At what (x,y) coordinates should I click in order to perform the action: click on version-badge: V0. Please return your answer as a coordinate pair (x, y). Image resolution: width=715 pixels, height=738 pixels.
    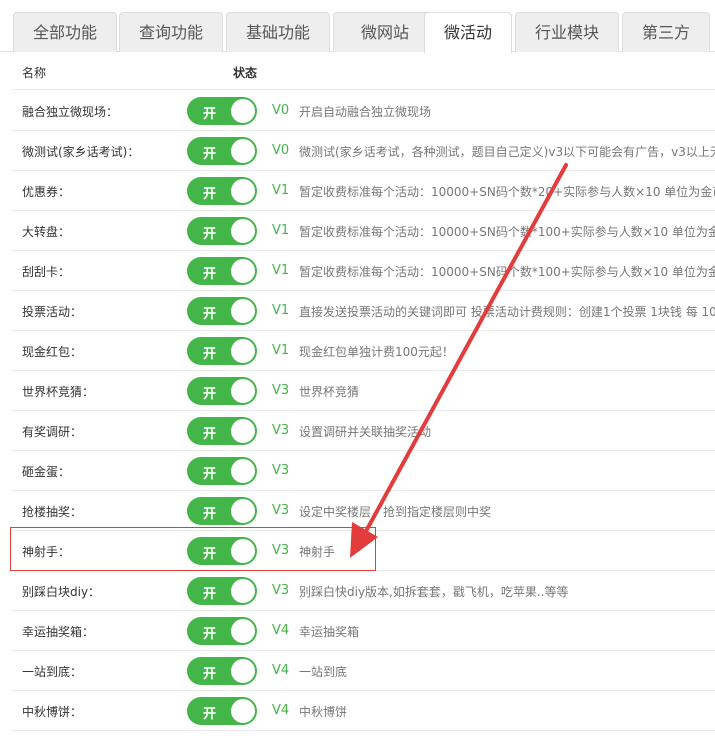
    Looking at the image, I should click on (281, 150).